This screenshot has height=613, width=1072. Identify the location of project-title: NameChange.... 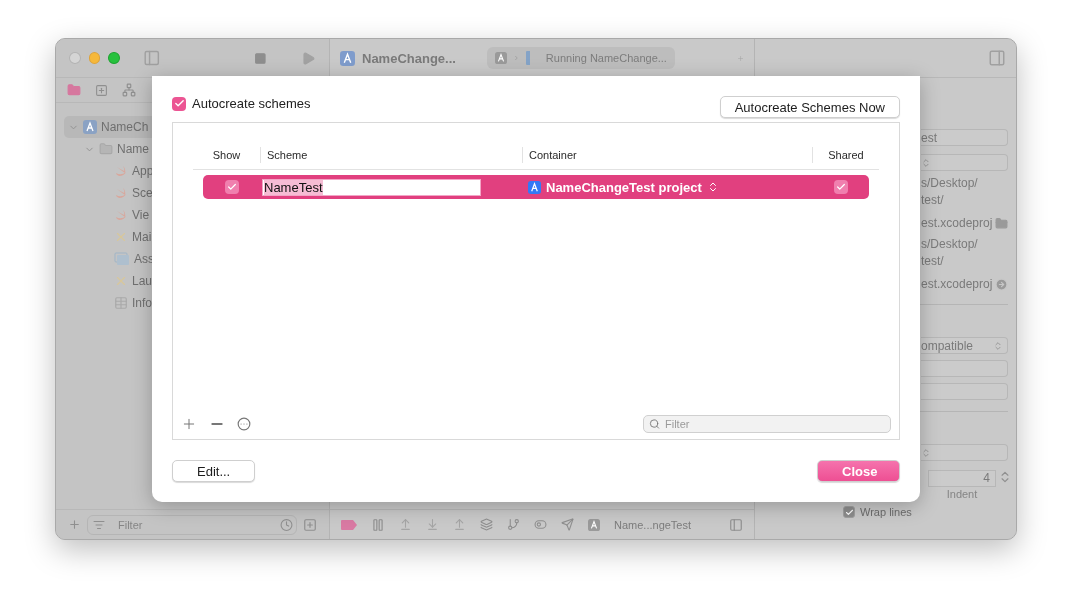
(409, 58).